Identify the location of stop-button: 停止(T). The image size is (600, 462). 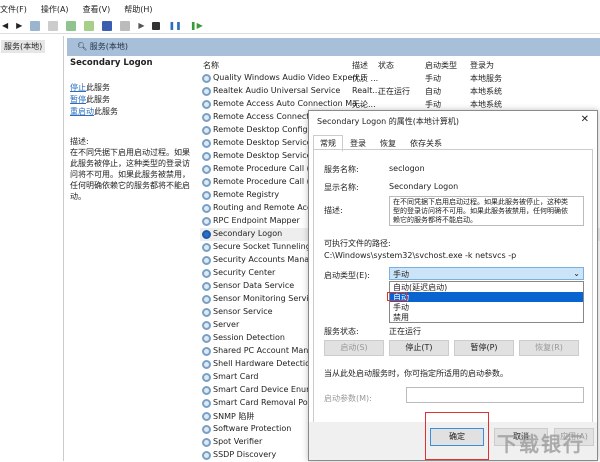
(419, 348).